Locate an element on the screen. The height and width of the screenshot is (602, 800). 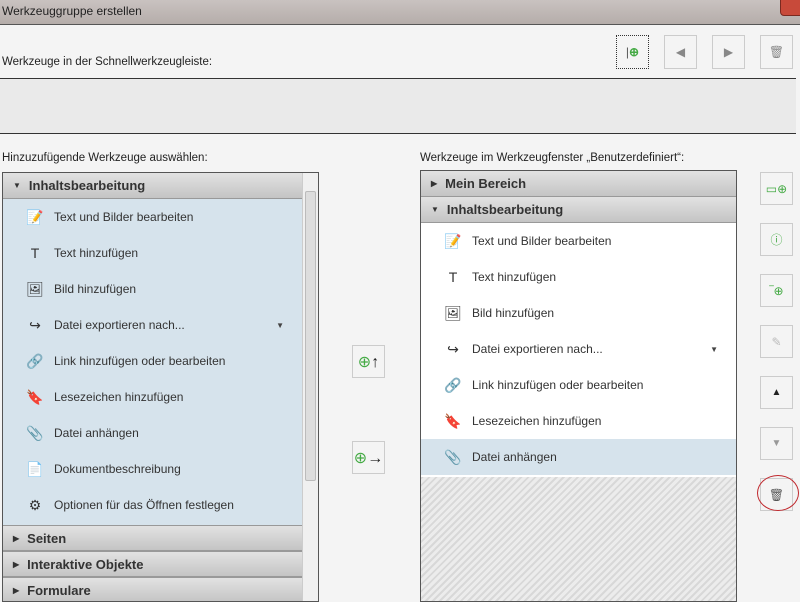
highlight-circle is located at coordinates (778, 493).